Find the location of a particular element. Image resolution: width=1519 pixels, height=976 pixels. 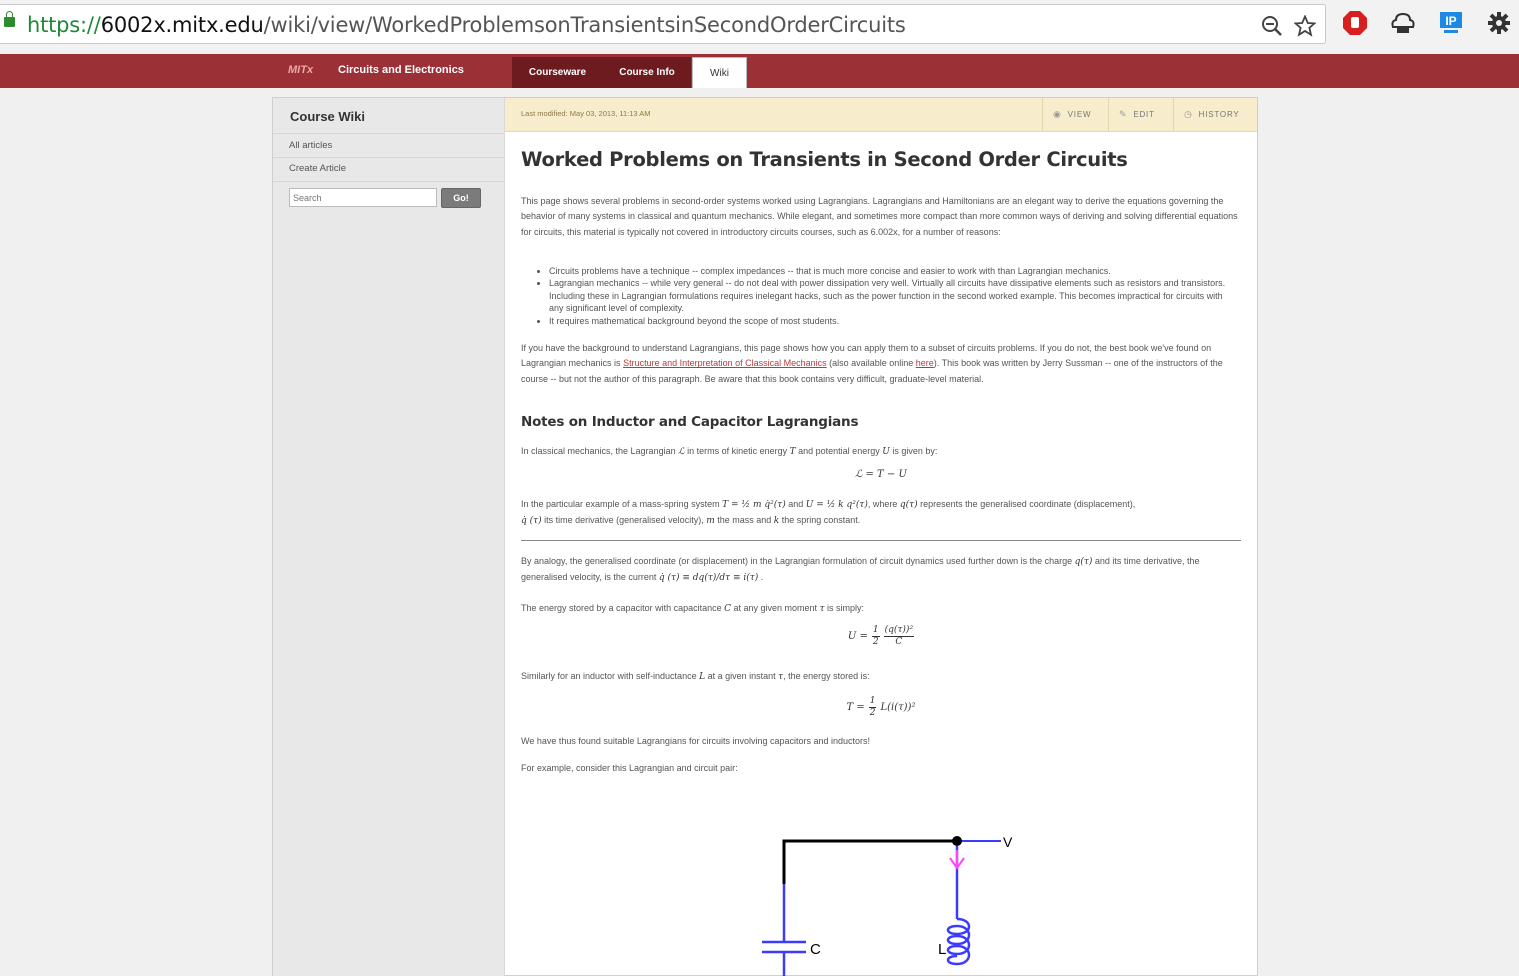

brand-logo: MITx is located at coordinates (300, 70).